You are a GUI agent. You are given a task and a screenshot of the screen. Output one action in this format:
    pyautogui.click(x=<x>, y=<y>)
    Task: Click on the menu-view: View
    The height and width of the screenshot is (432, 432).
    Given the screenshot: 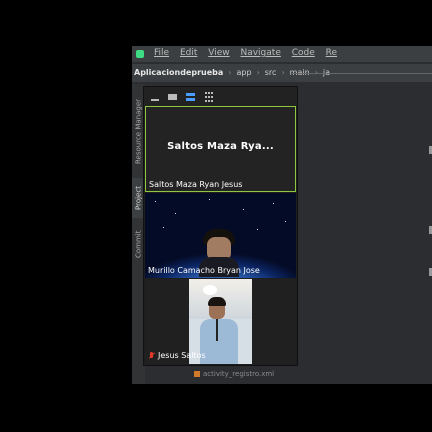 What is the action you would take?
    pyautogui.click(x=218, y=53)
    